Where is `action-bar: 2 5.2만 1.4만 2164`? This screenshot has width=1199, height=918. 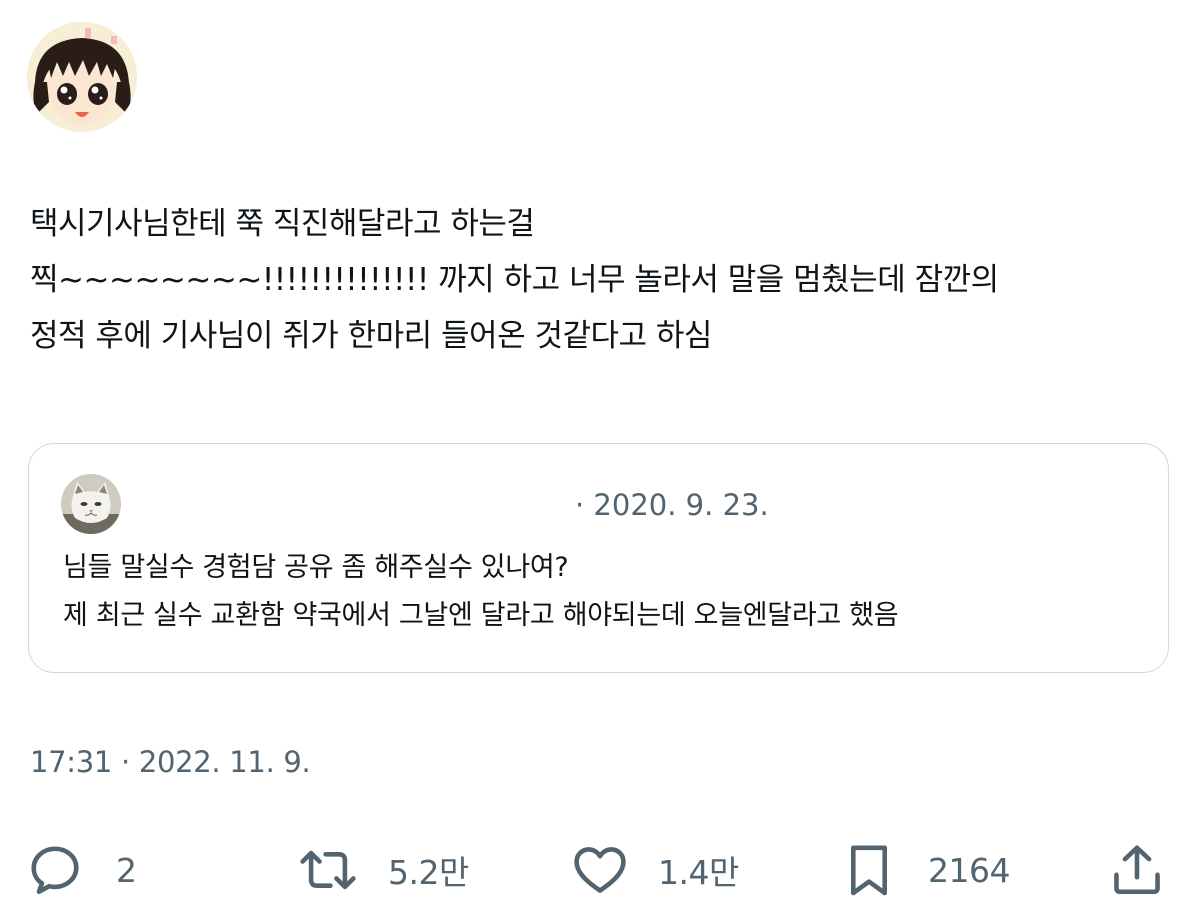 action-bar: 2 5.2만 1.4만 2164 is located at coordinates (599, 870).